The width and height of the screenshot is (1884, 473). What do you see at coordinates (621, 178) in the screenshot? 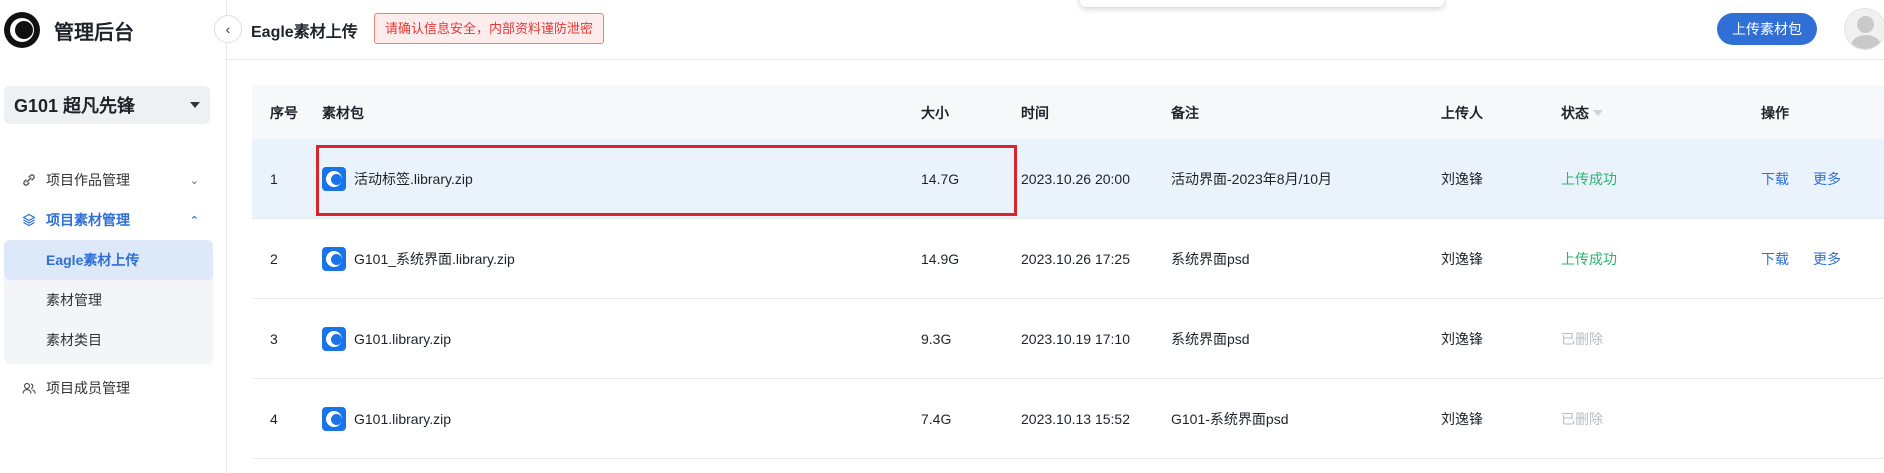
I see `cell-package: 活动标签.library.zip` at bounding box center [621, 178].